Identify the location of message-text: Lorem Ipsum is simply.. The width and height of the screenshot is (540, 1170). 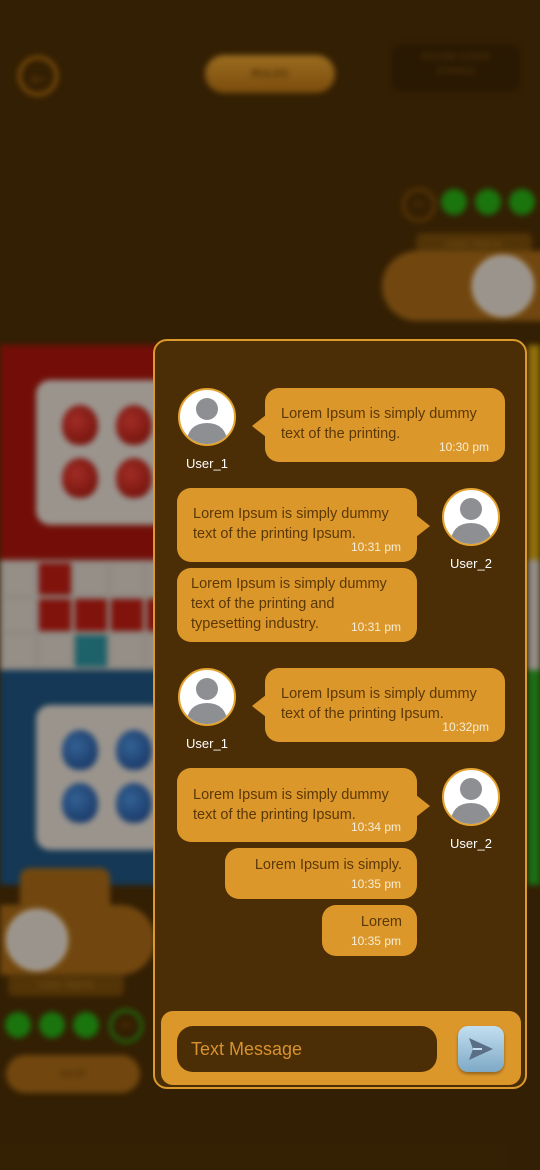
(328, 865).